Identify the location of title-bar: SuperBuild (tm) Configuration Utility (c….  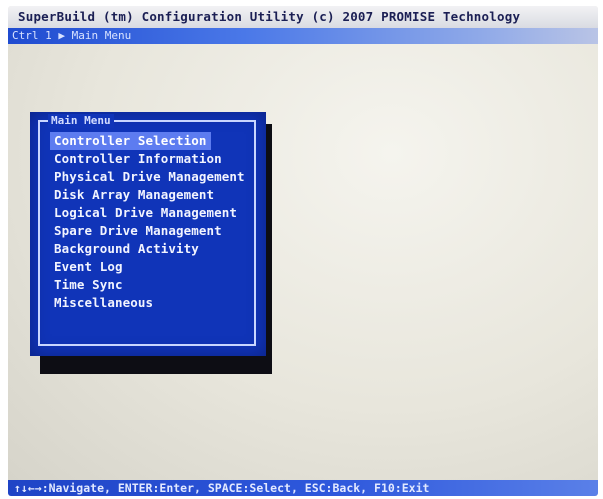
(303, 17).